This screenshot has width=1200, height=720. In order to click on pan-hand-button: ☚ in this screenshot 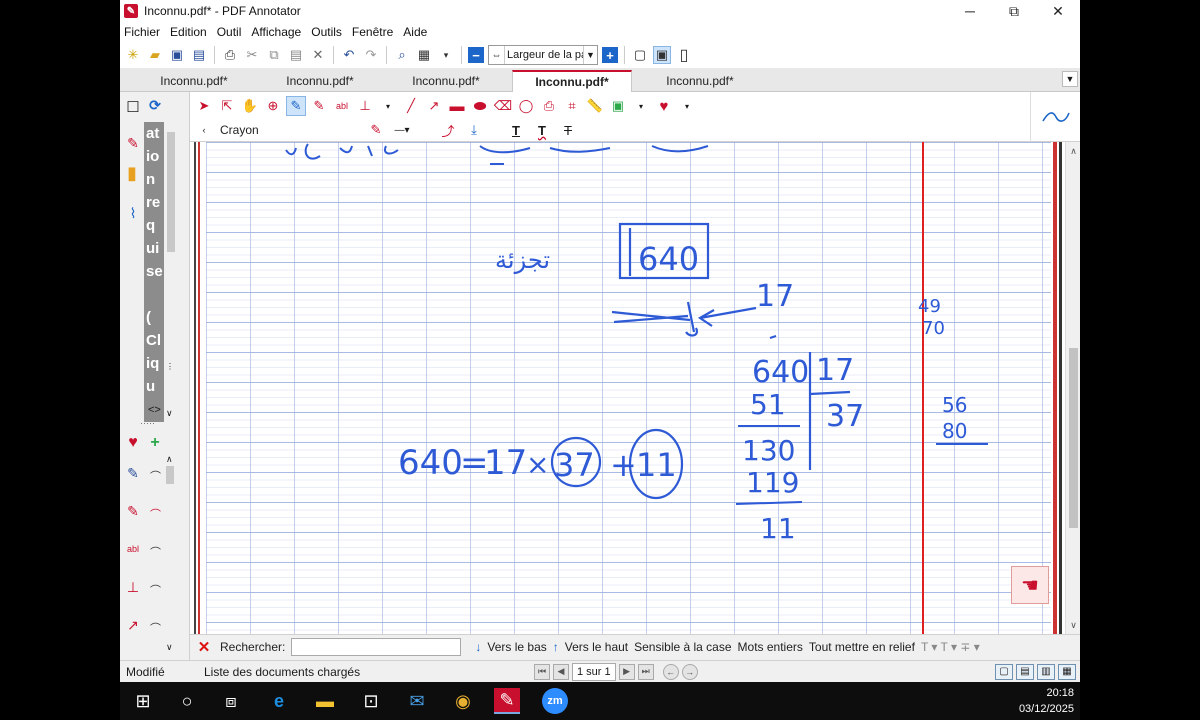, I will do `click(1030, 585)`.